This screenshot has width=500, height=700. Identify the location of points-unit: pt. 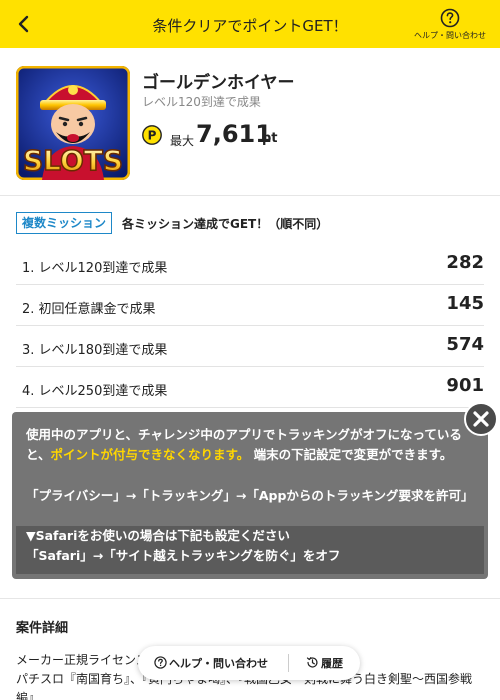
(270, 138).